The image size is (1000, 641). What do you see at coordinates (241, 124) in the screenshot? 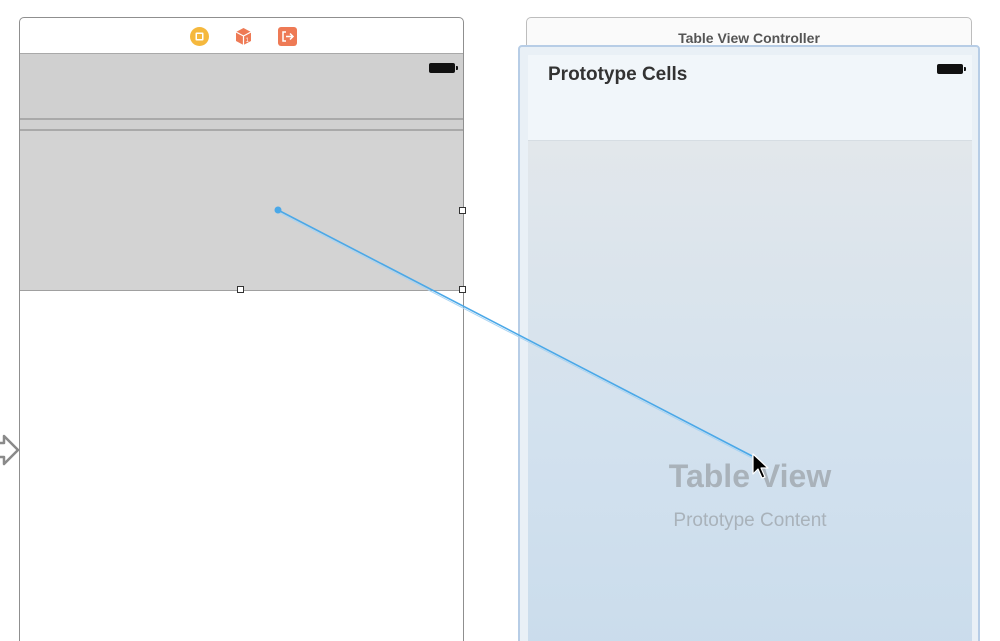
I see `navigation-bar-divider` at bounding box center [241, 124].